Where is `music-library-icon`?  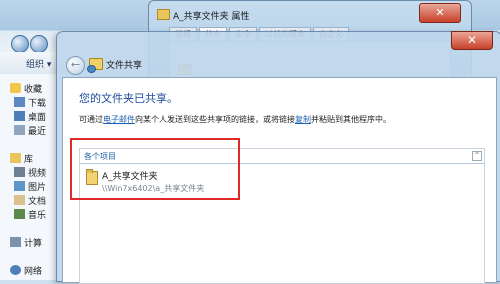 music-library-icon is located at coordinates (19, 214).